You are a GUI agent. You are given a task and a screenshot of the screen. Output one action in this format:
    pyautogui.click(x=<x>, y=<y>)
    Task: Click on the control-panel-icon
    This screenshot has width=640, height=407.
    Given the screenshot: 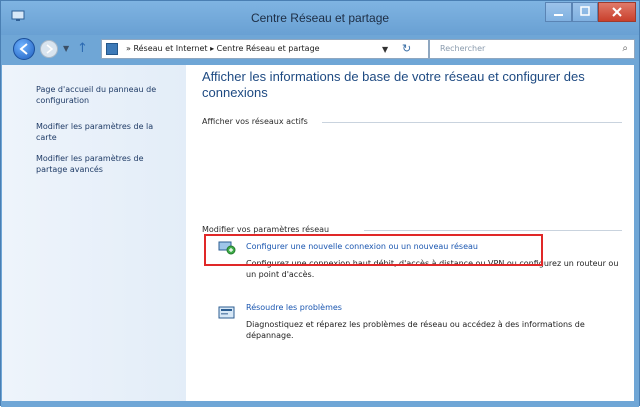 What is the action you would take?
    pyautogui.click(x=112, y=49)
    